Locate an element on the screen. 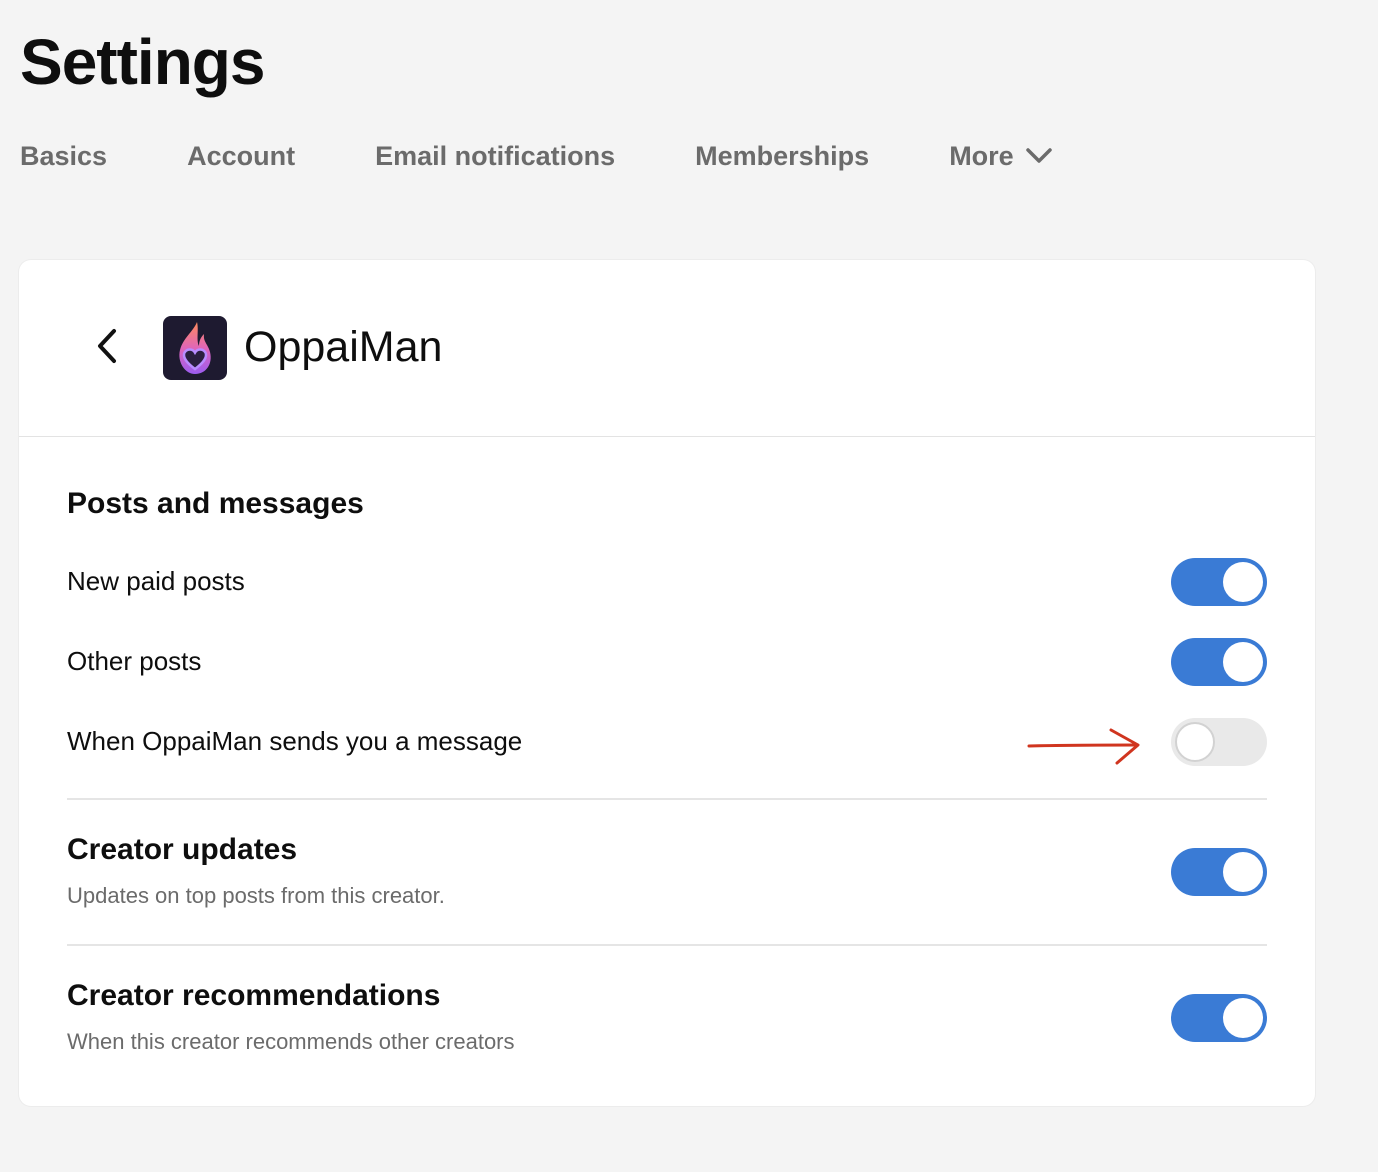  tab-account: Account is located at coordinates (241, 156).